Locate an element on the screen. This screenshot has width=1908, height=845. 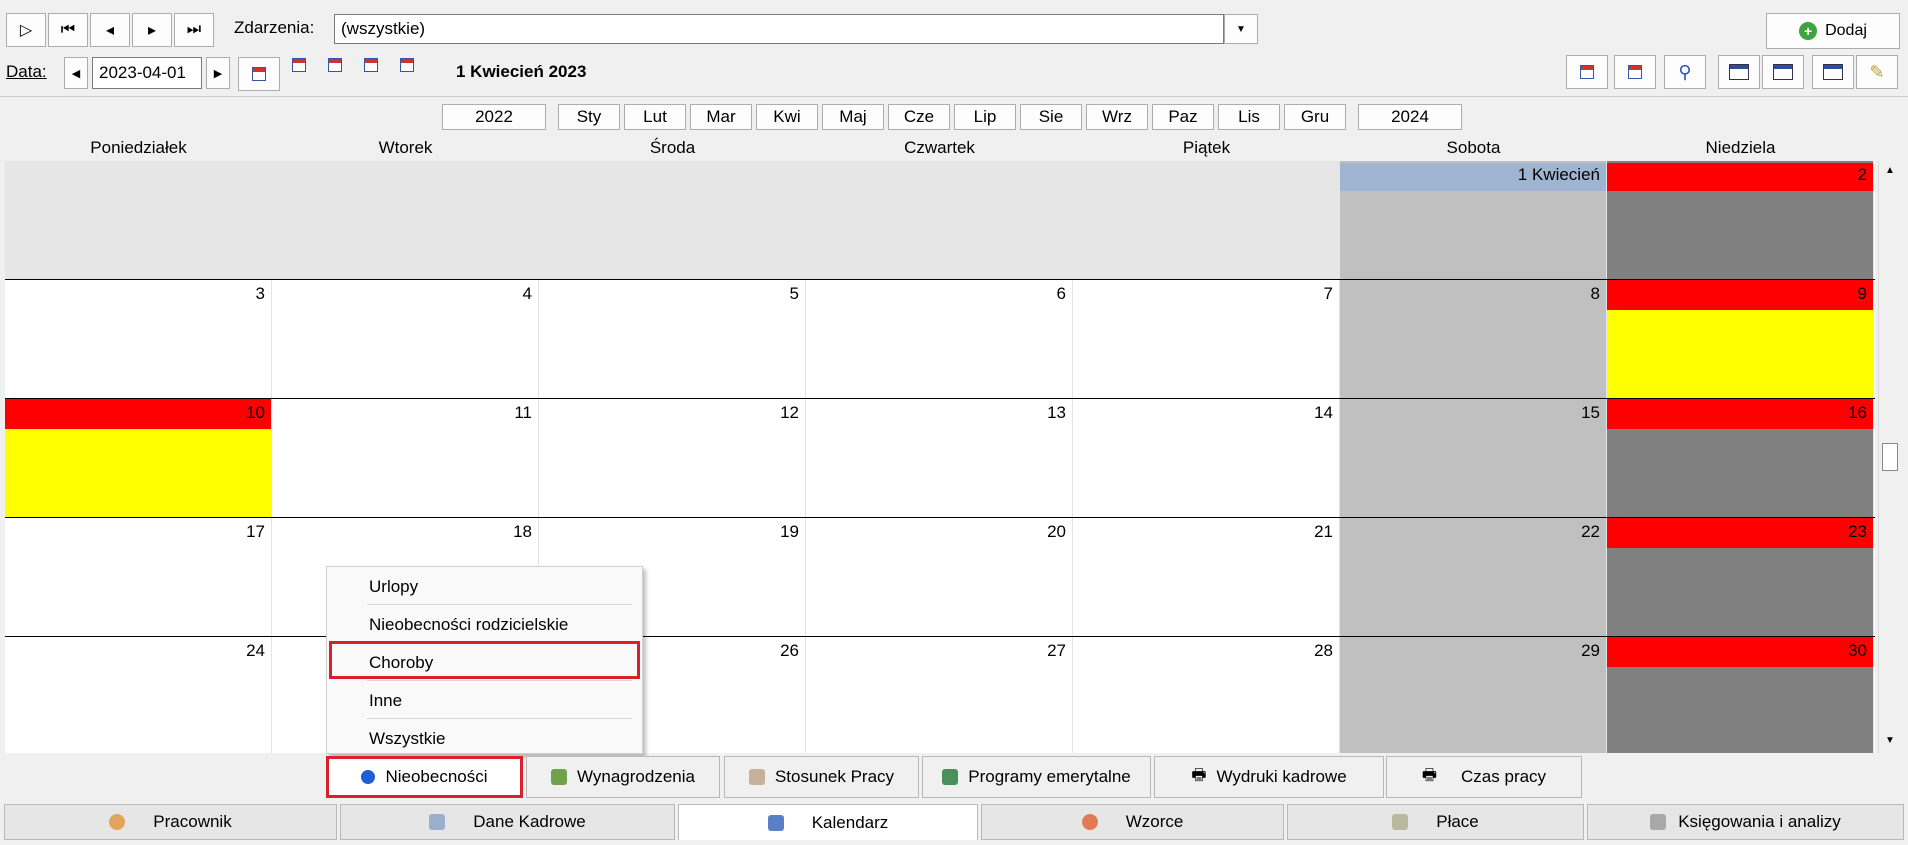
main-tab-pracownik: Pracownik is located at coordinates (170, 822).